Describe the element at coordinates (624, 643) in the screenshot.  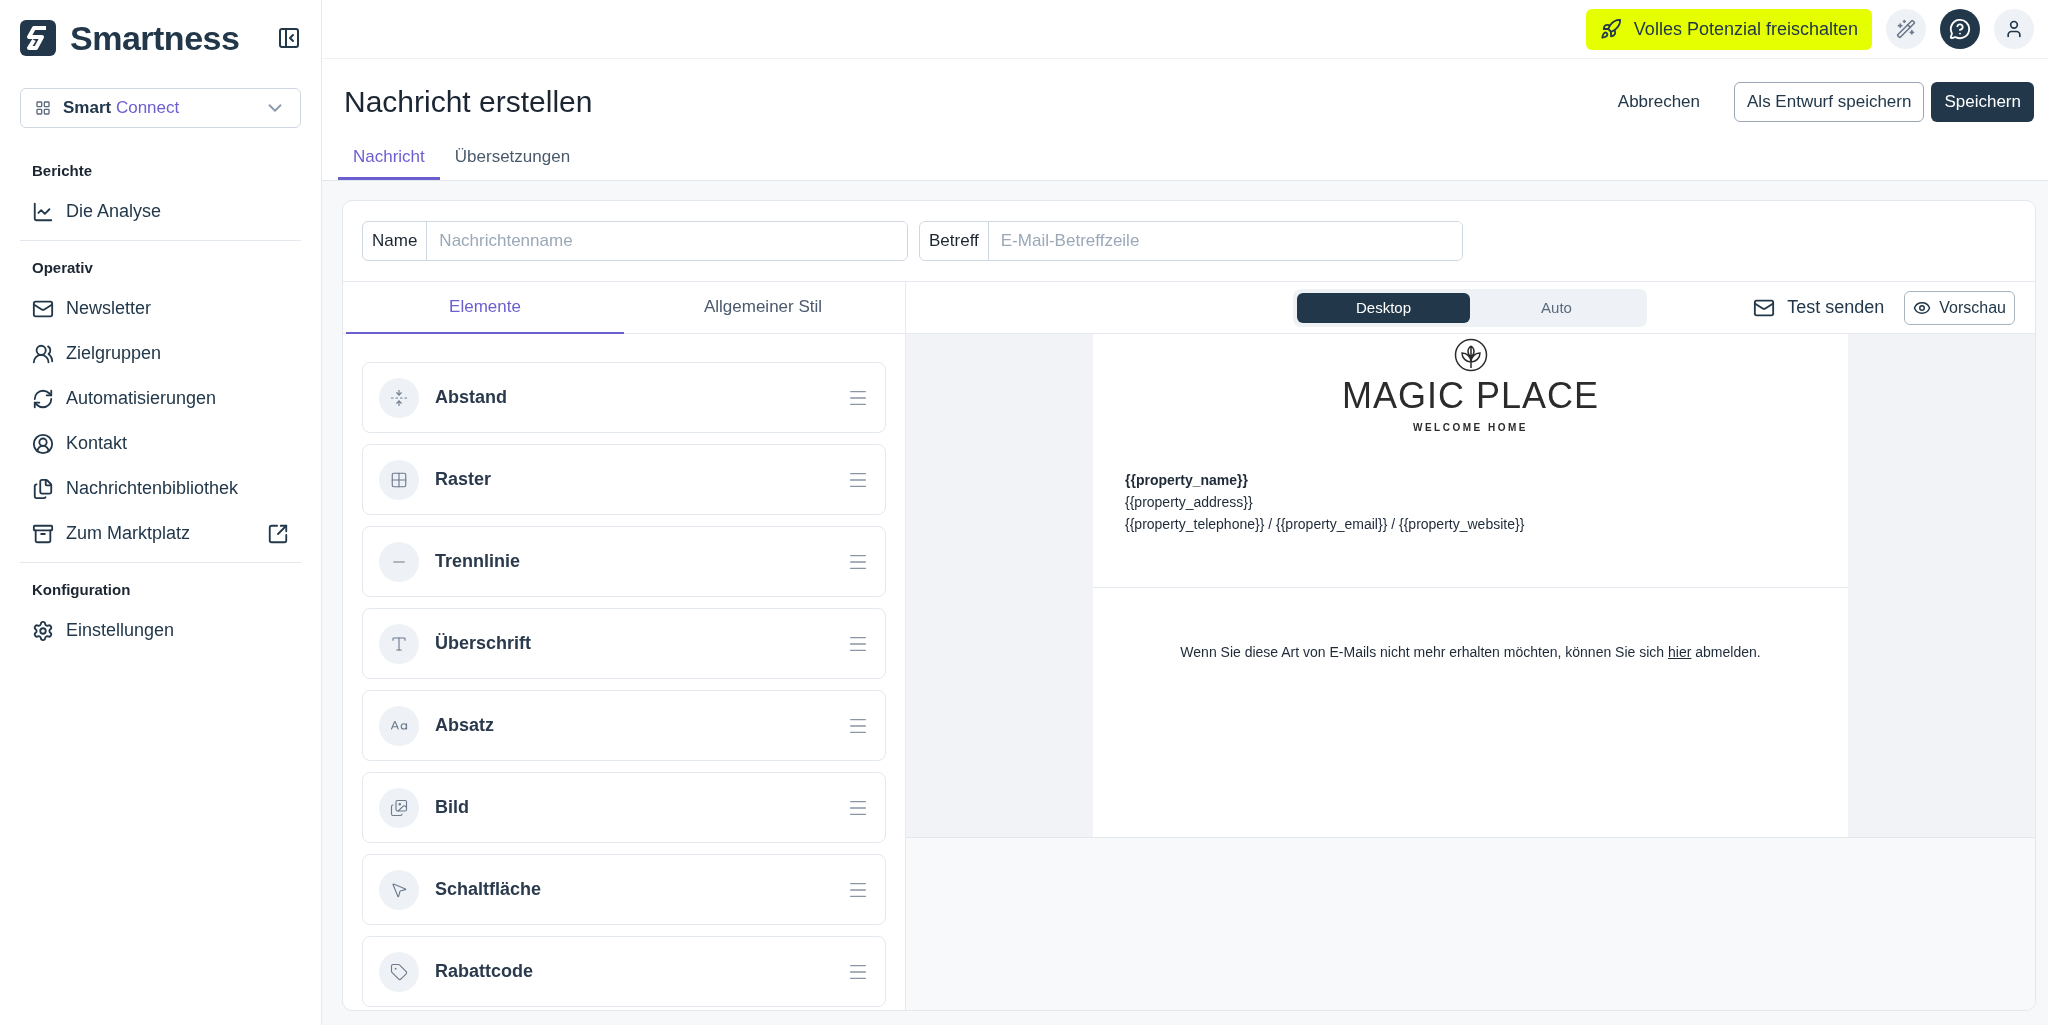
I see `element-item: Überschrift` at that location.